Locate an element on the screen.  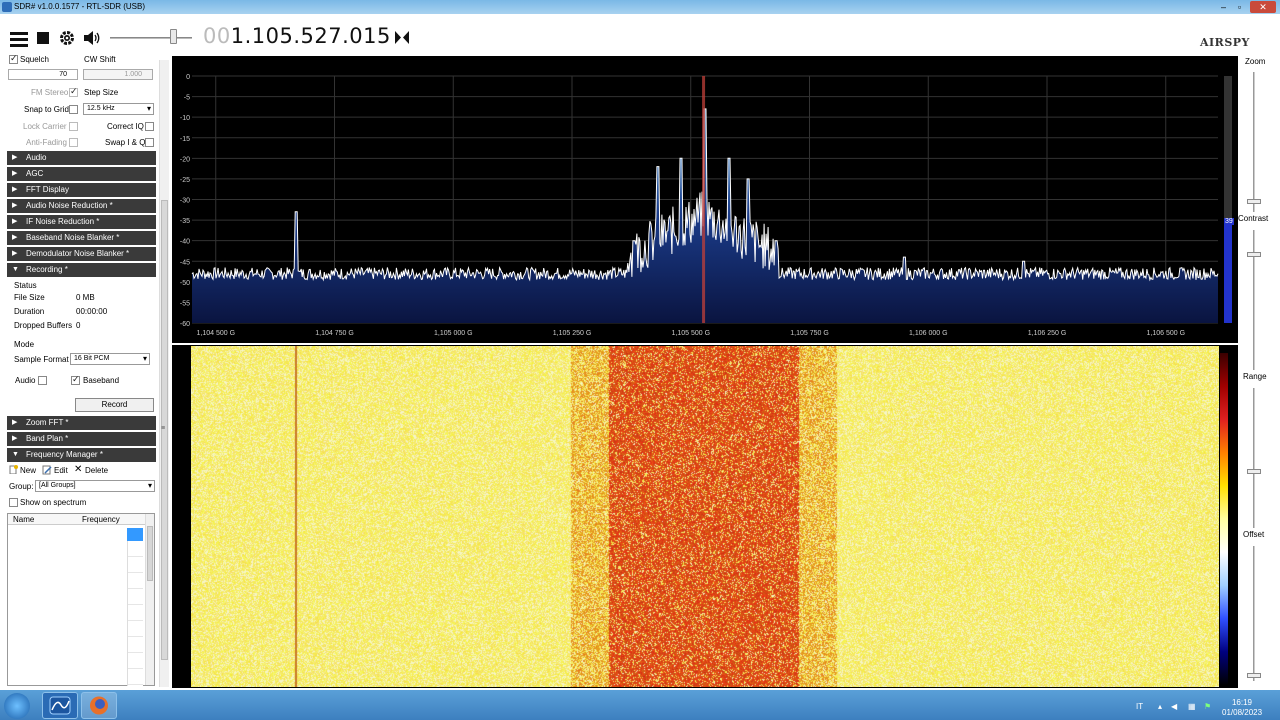
range-slider-thumb is located at coordinates (1254, 471).